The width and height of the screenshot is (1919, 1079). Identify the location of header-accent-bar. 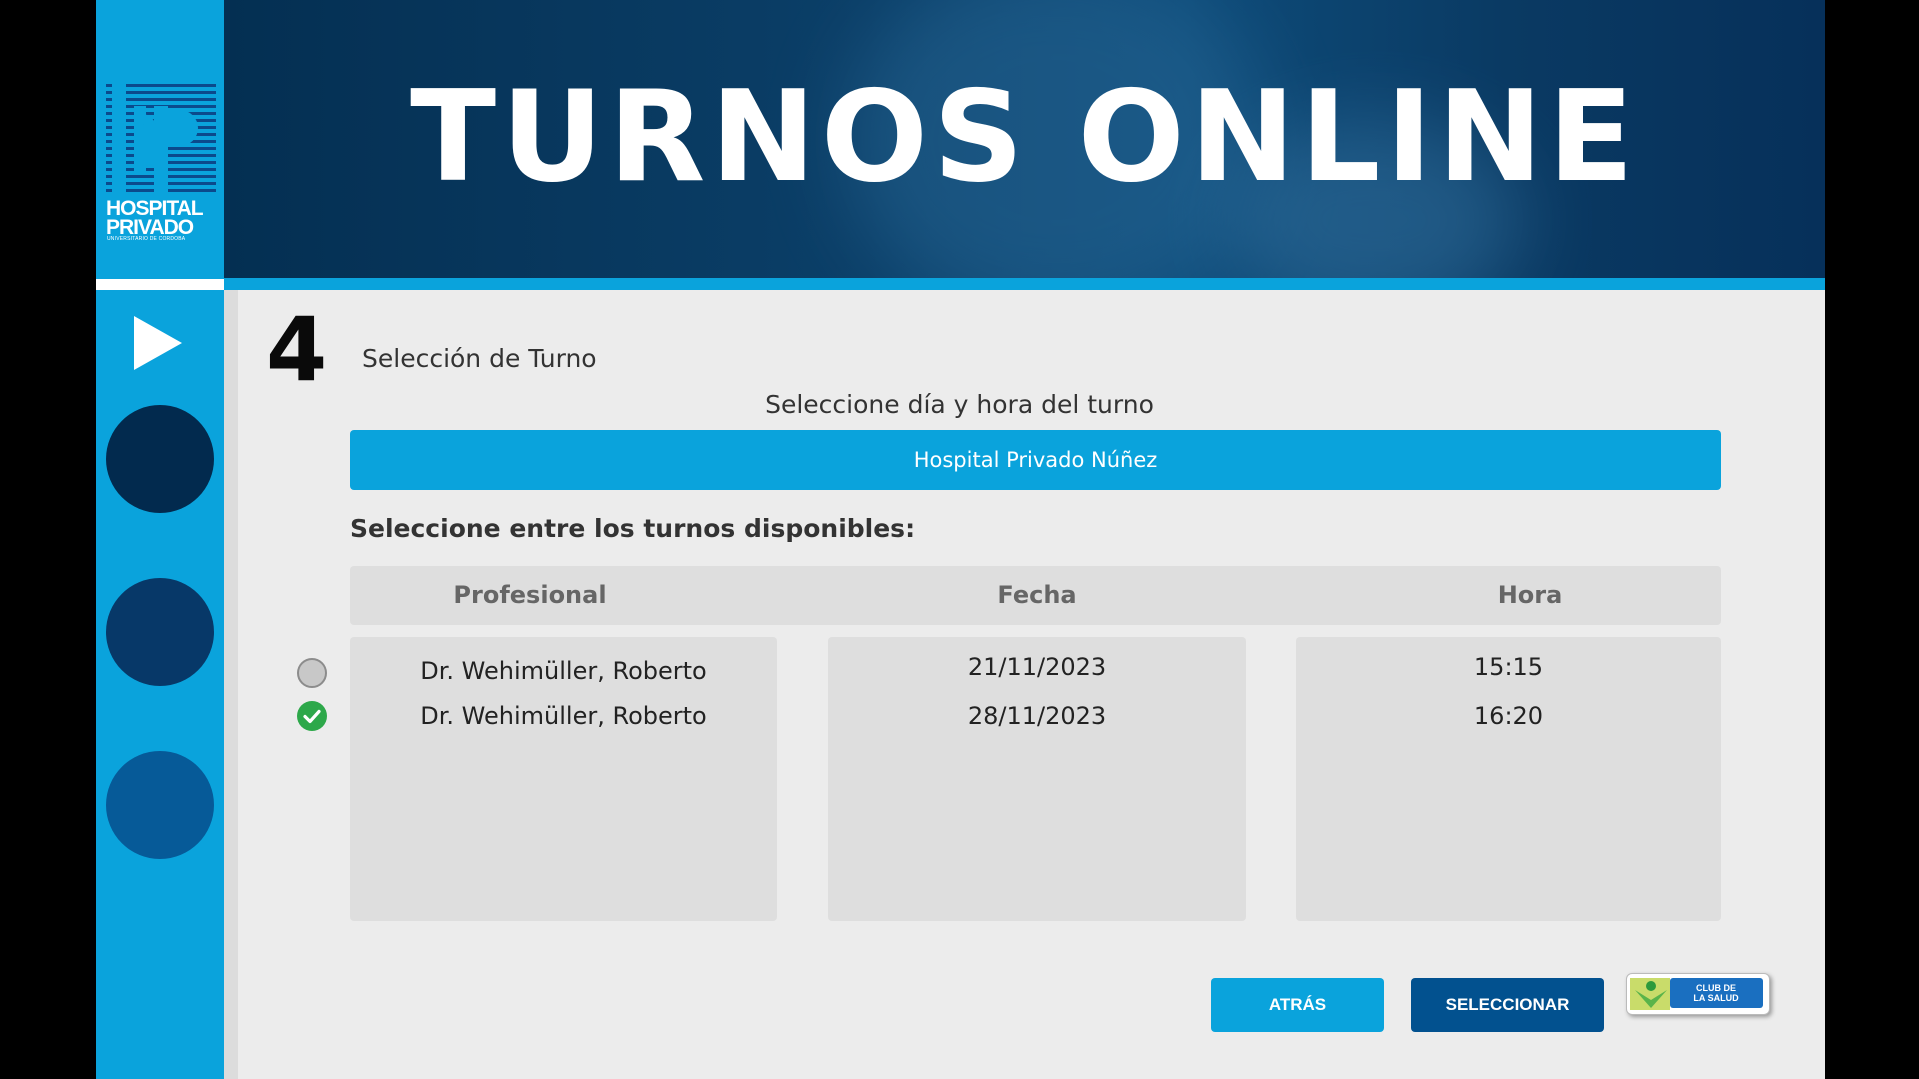
(1024, 284).